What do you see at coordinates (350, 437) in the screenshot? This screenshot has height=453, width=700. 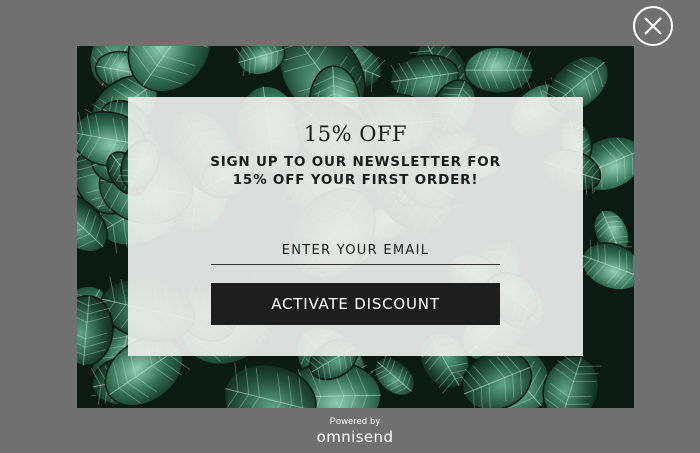 I see `omnisend-logo: omnisend` at bounding box center [350, 437].